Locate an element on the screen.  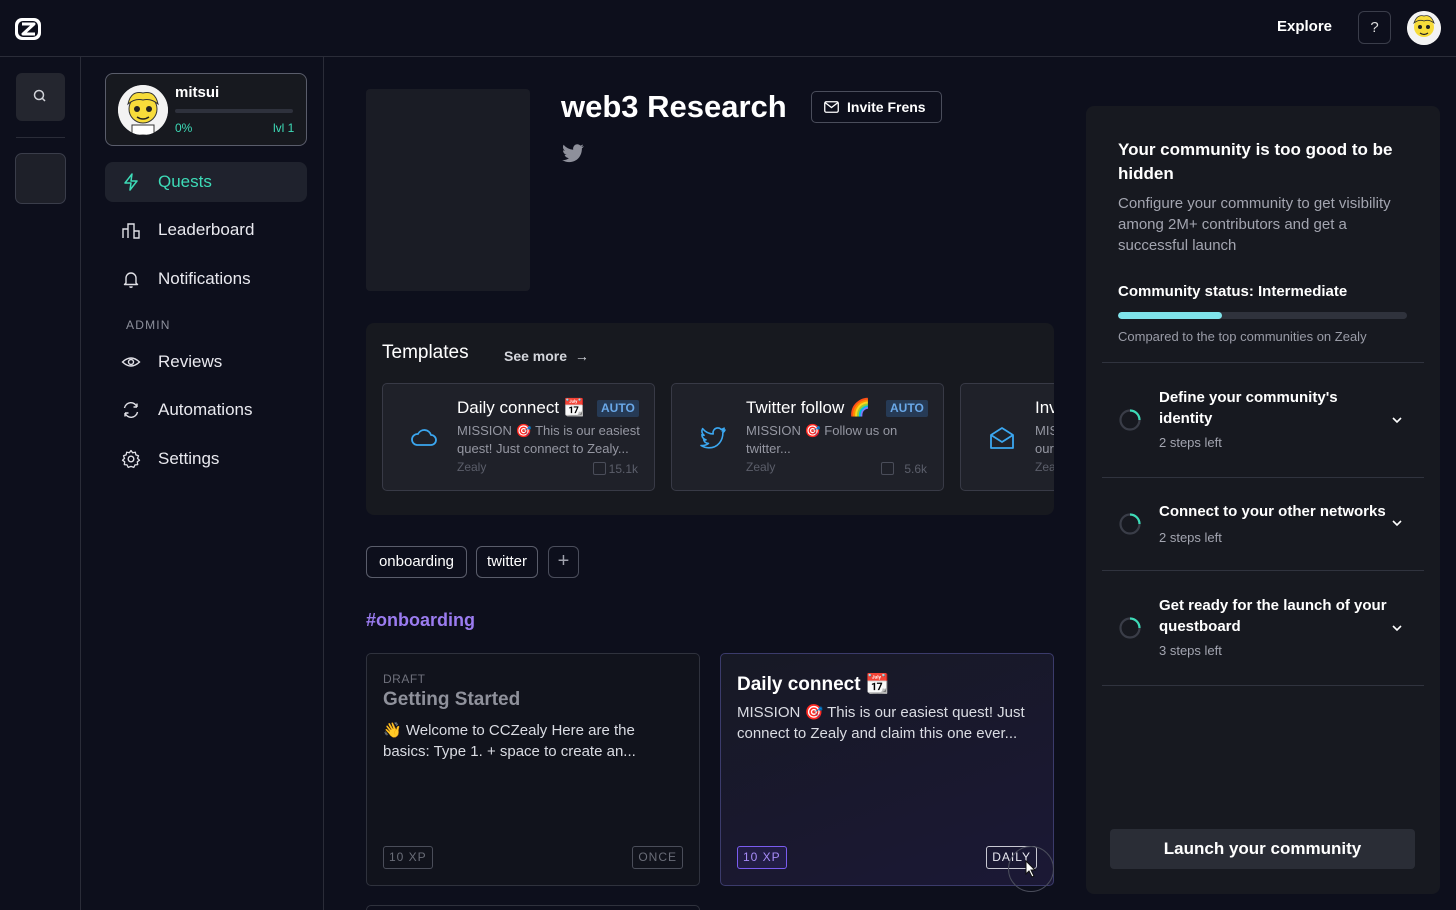
mouse-pointer-icon is located at coordinates (1031, 869).